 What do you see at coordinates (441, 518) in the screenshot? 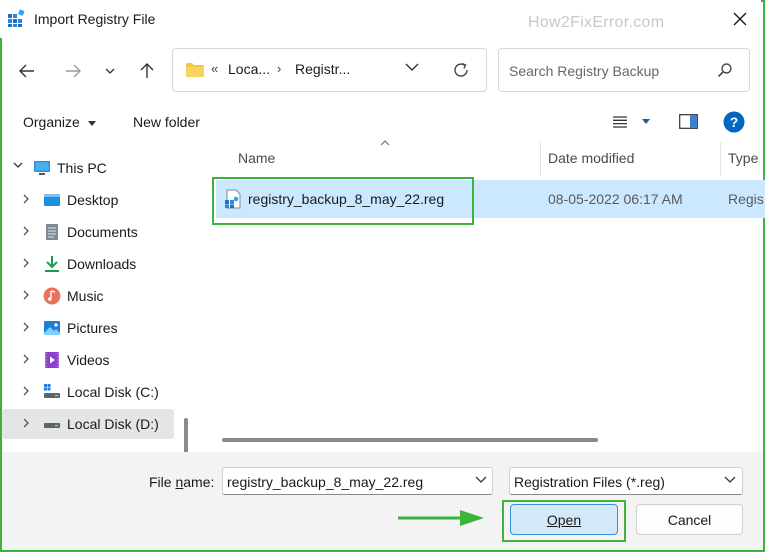
I see `arrow-right-annotation-icon` at bounding box center [441, 518].